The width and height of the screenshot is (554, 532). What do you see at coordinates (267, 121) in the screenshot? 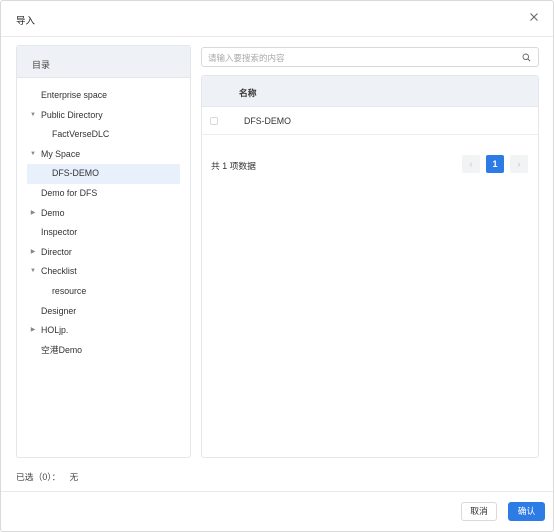
I see `row-name: DFS-DEMO` at bounding box center [267, 121].